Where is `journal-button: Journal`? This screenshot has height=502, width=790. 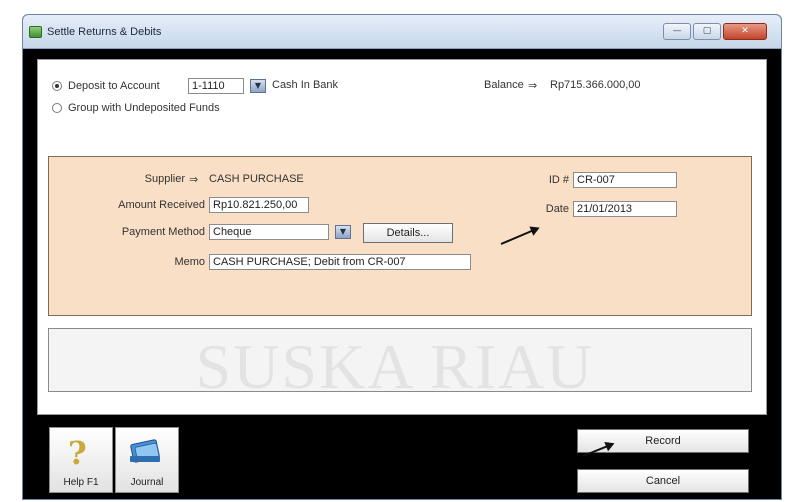 journal-button: Journal is located at coordinates (147, 460).